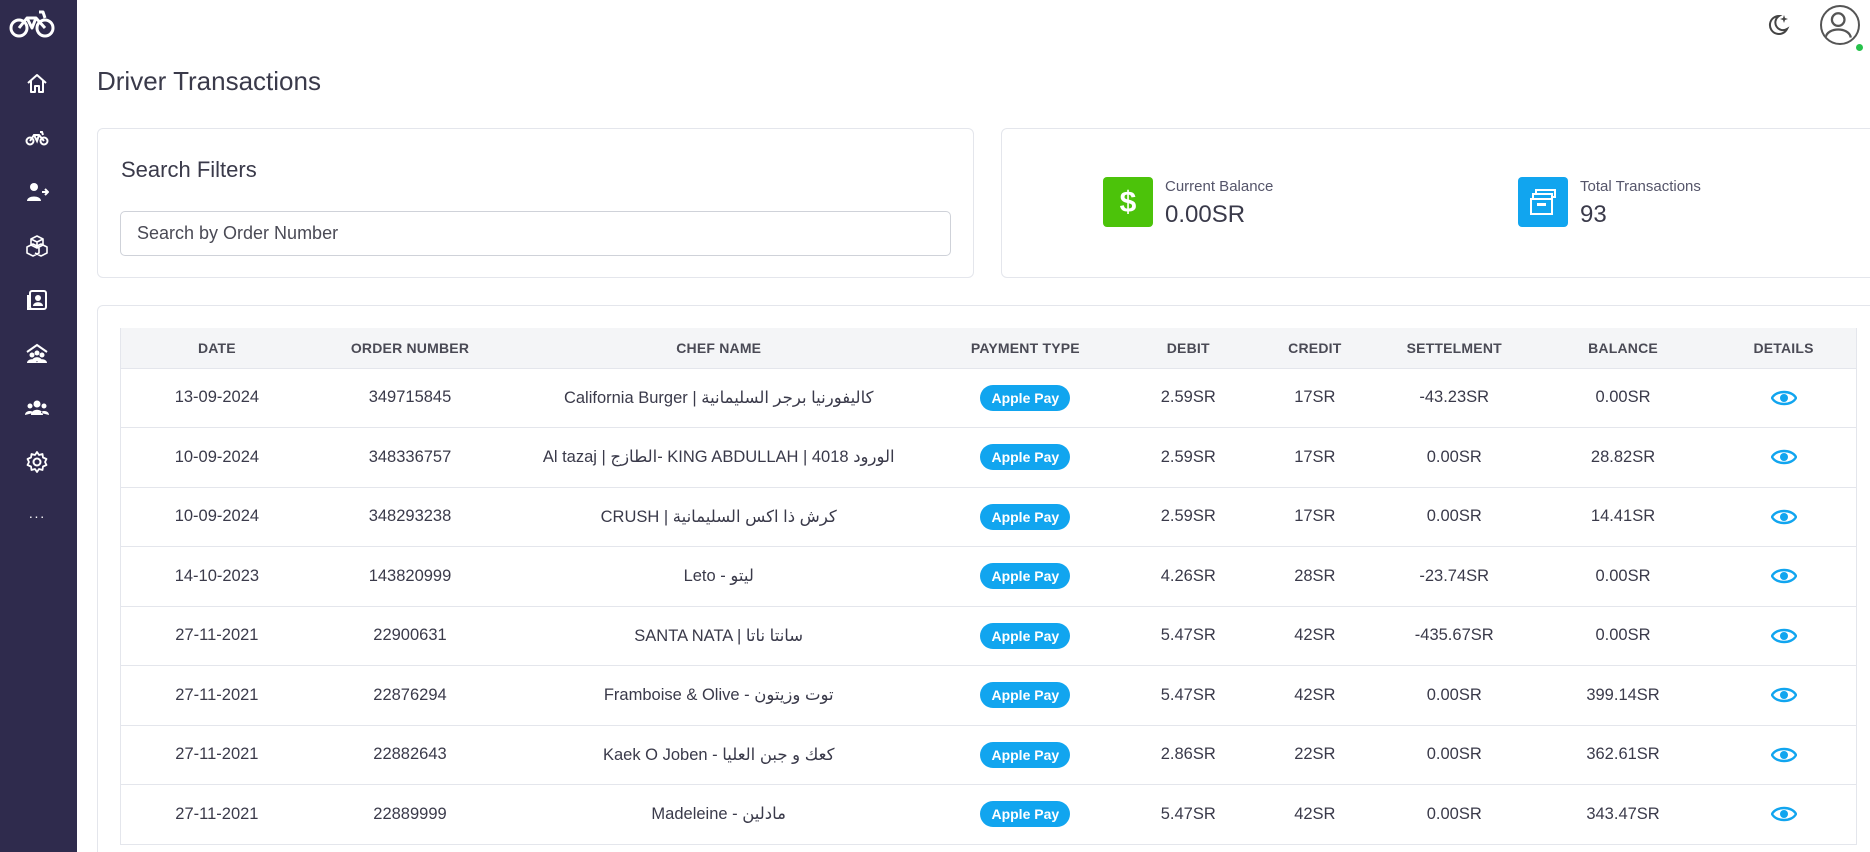  Describe the element at coordinates (1543, 202) in the screenshot. I see `archive-icon` at that location.